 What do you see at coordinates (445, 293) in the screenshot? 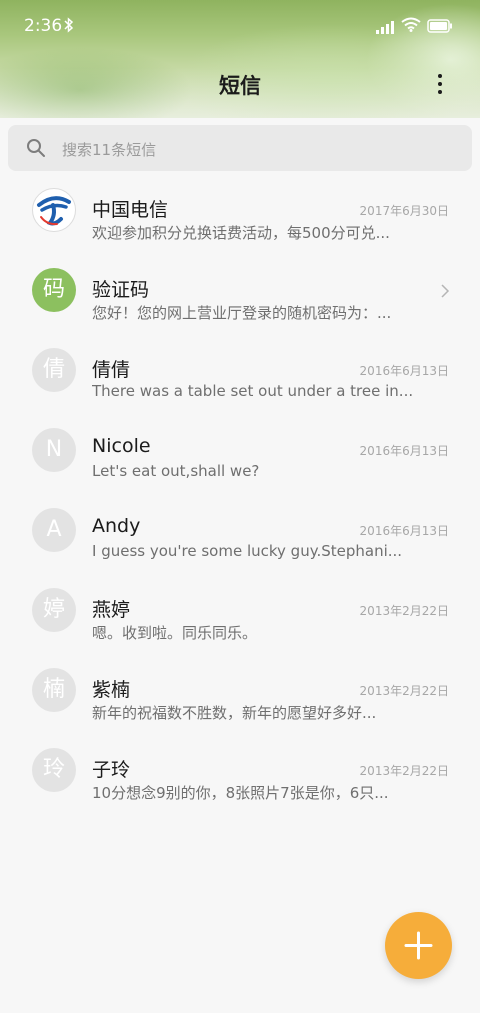
I see `chevron-right-icon` at bounding box center [445, 293].